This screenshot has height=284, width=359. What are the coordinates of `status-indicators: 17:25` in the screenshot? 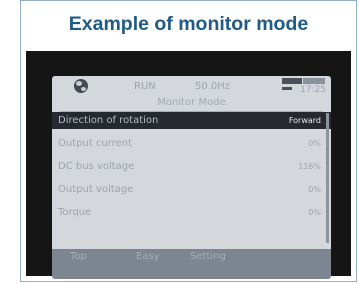 It's located at (304, 86).